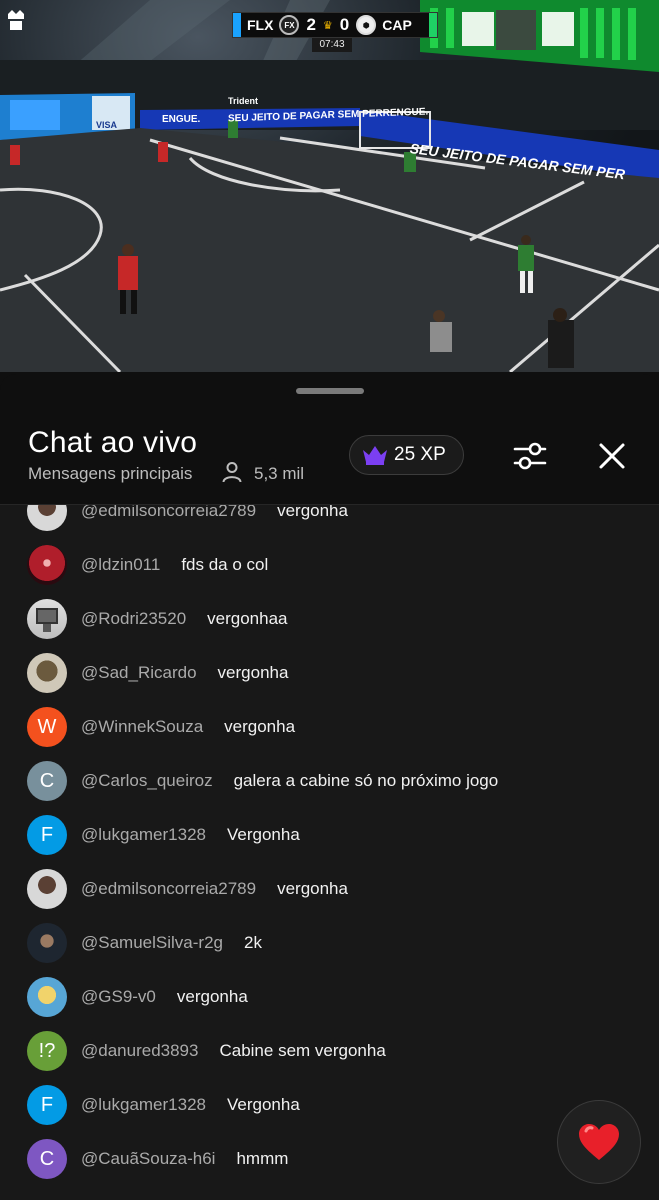 The height and width of the screenshot is (1200, 659). Describe the element at coordinates (243, 101) in the screenshot. I see `sponsor-trident: Trident` at that location.